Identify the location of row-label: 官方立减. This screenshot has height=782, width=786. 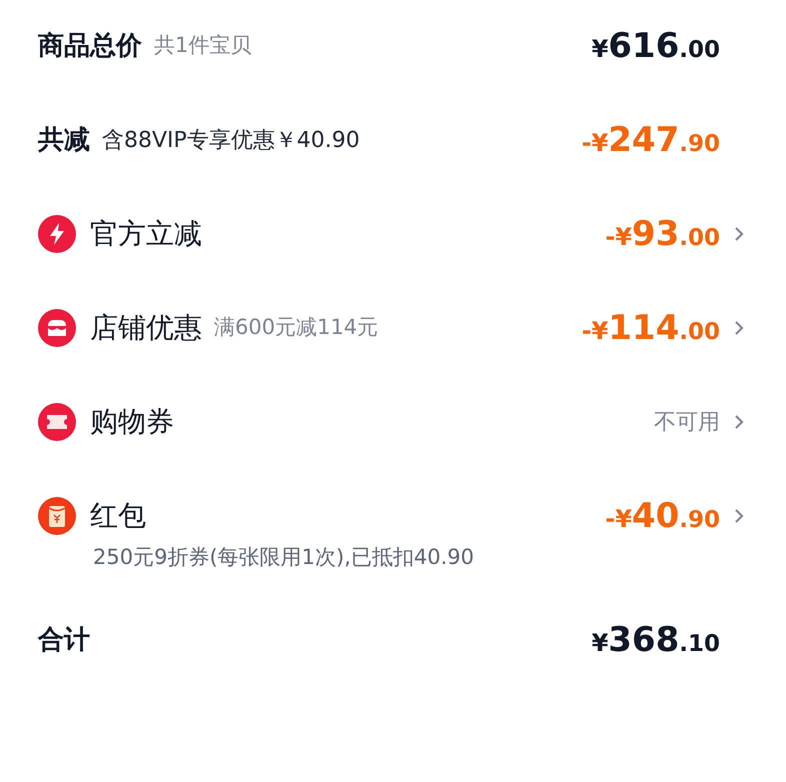
(146, 234).